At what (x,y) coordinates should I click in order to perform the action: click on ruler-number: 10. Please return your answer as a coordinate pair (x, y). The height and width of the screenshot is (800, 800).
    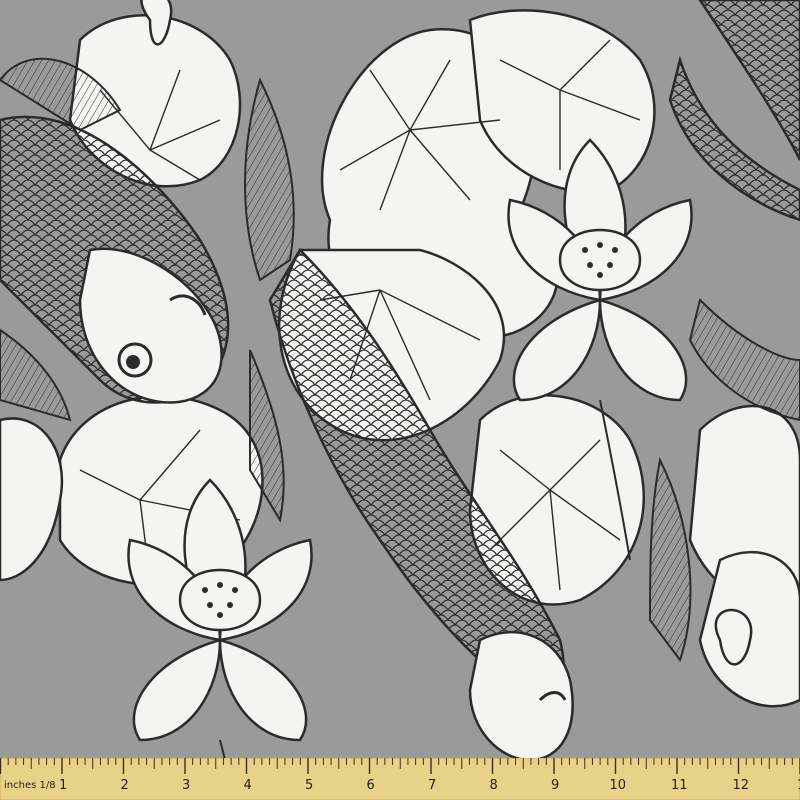
    Looking at the image, I should click on (618, 785).